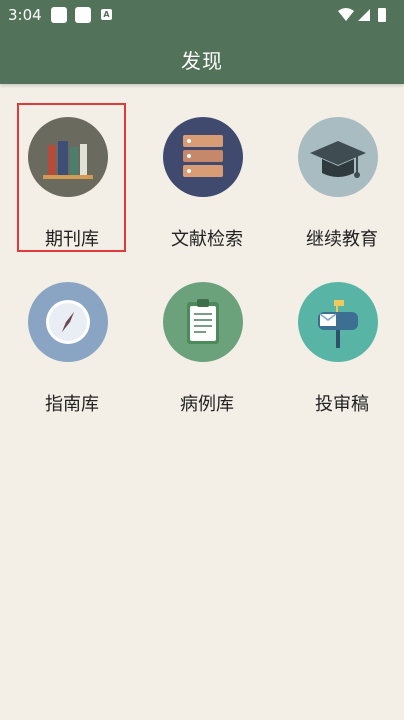  What do you see at coordinates (338, 157) in the screenshot?
I see `graduation-cap-icon` at bounding box center [338, 157].